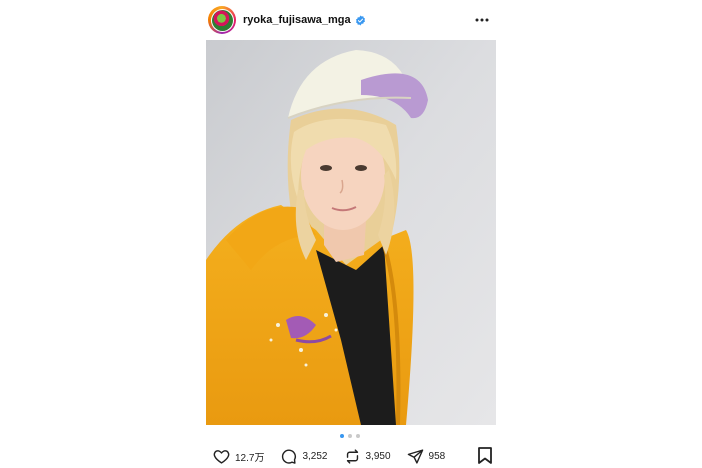 This screenshot has width=702, height=468. Describe the element at coordinates (482, 20) in the screenshot. I see `more-icon` at that location.